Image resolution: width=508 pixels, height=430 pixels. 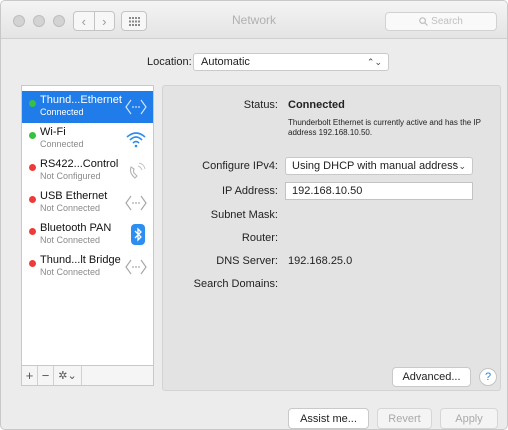 I want to click on service-name: RS422...Control, so click(x=79, y=164).